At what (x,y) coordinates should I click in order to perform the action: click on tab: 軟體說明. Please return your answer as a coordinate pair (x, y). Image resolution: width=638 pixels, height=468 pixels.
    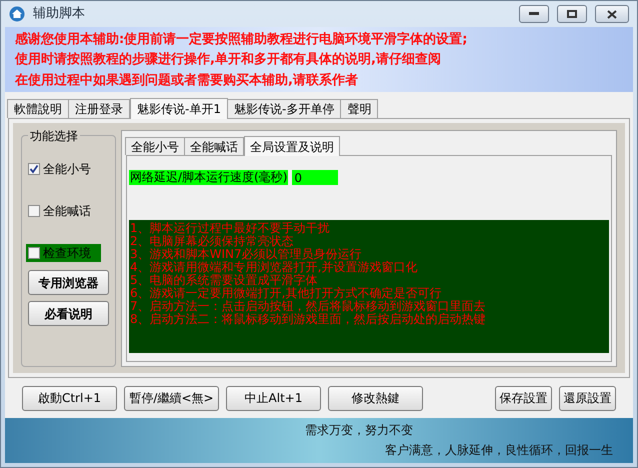
    Looking at the image, I should click on (38, 108).